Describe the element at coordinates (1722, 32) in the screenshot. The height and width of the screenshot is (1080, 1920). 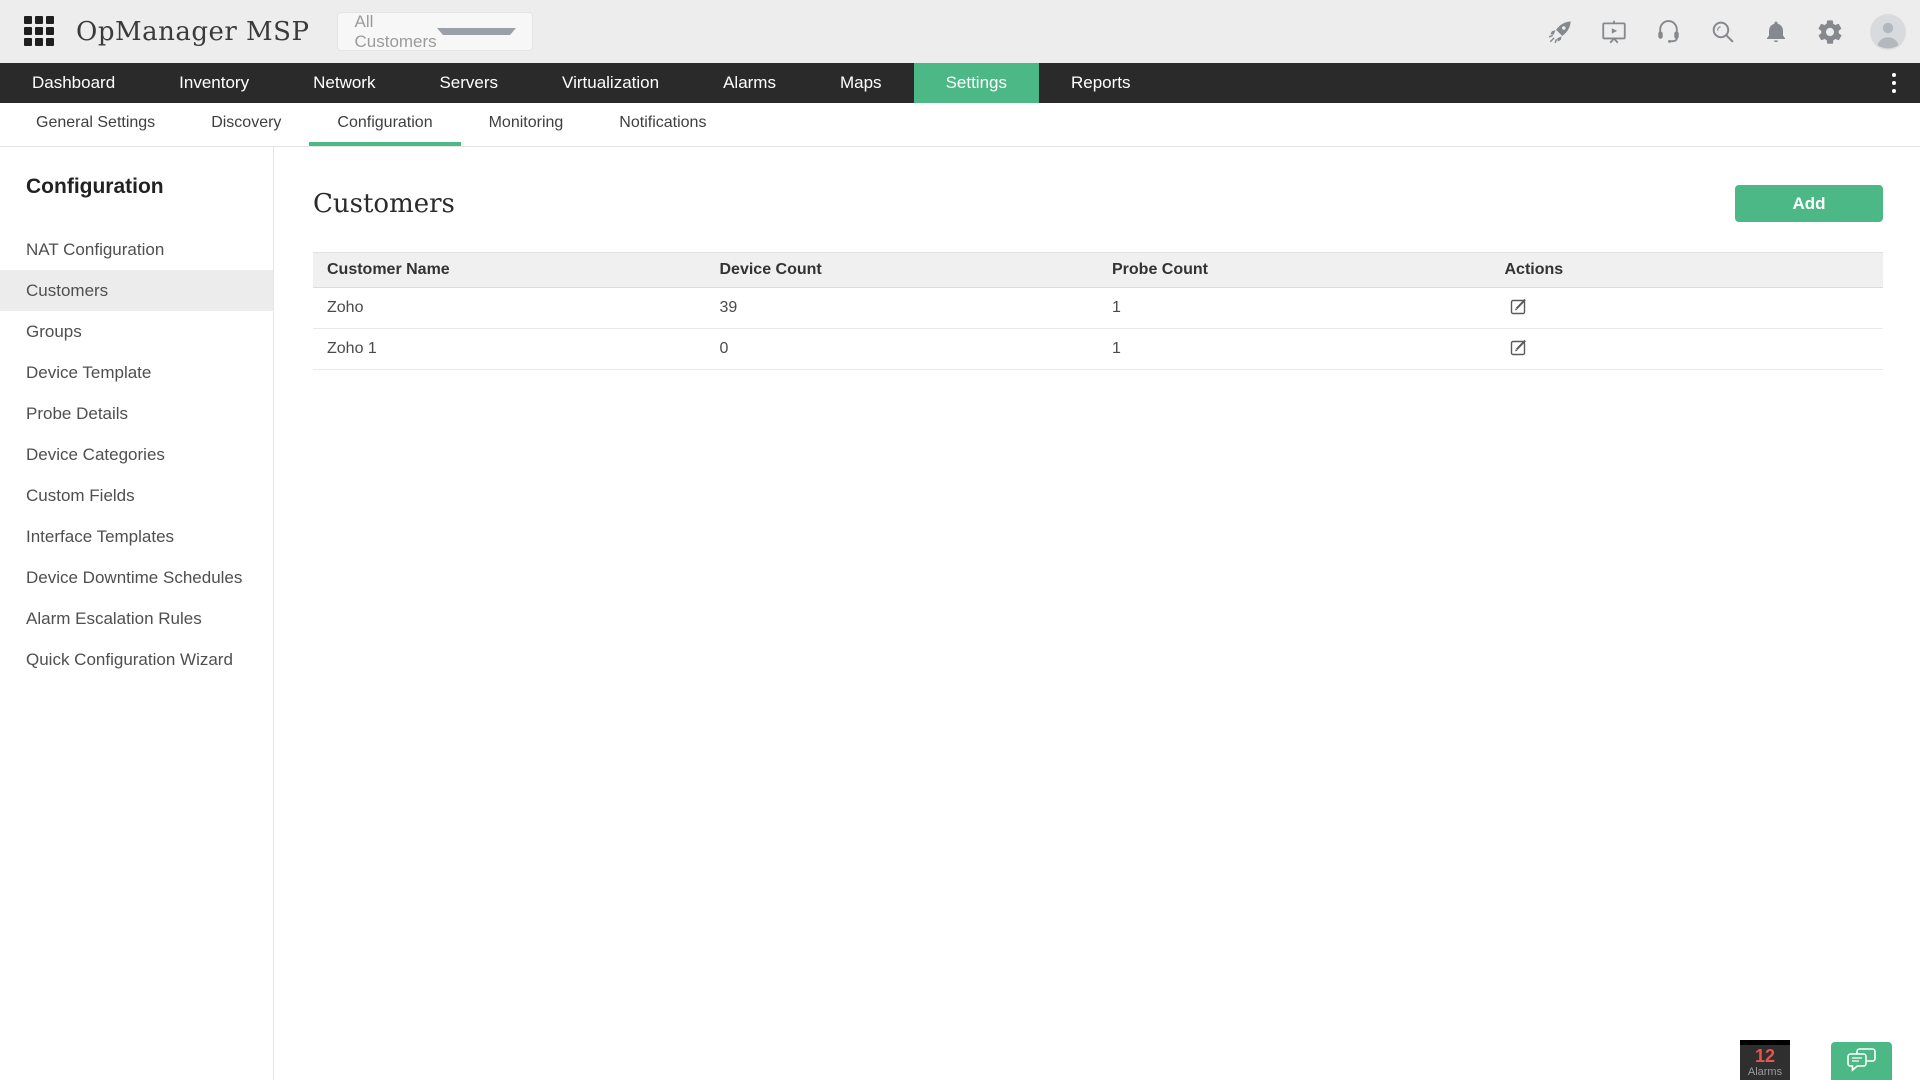
I see `search-icon` at that location.